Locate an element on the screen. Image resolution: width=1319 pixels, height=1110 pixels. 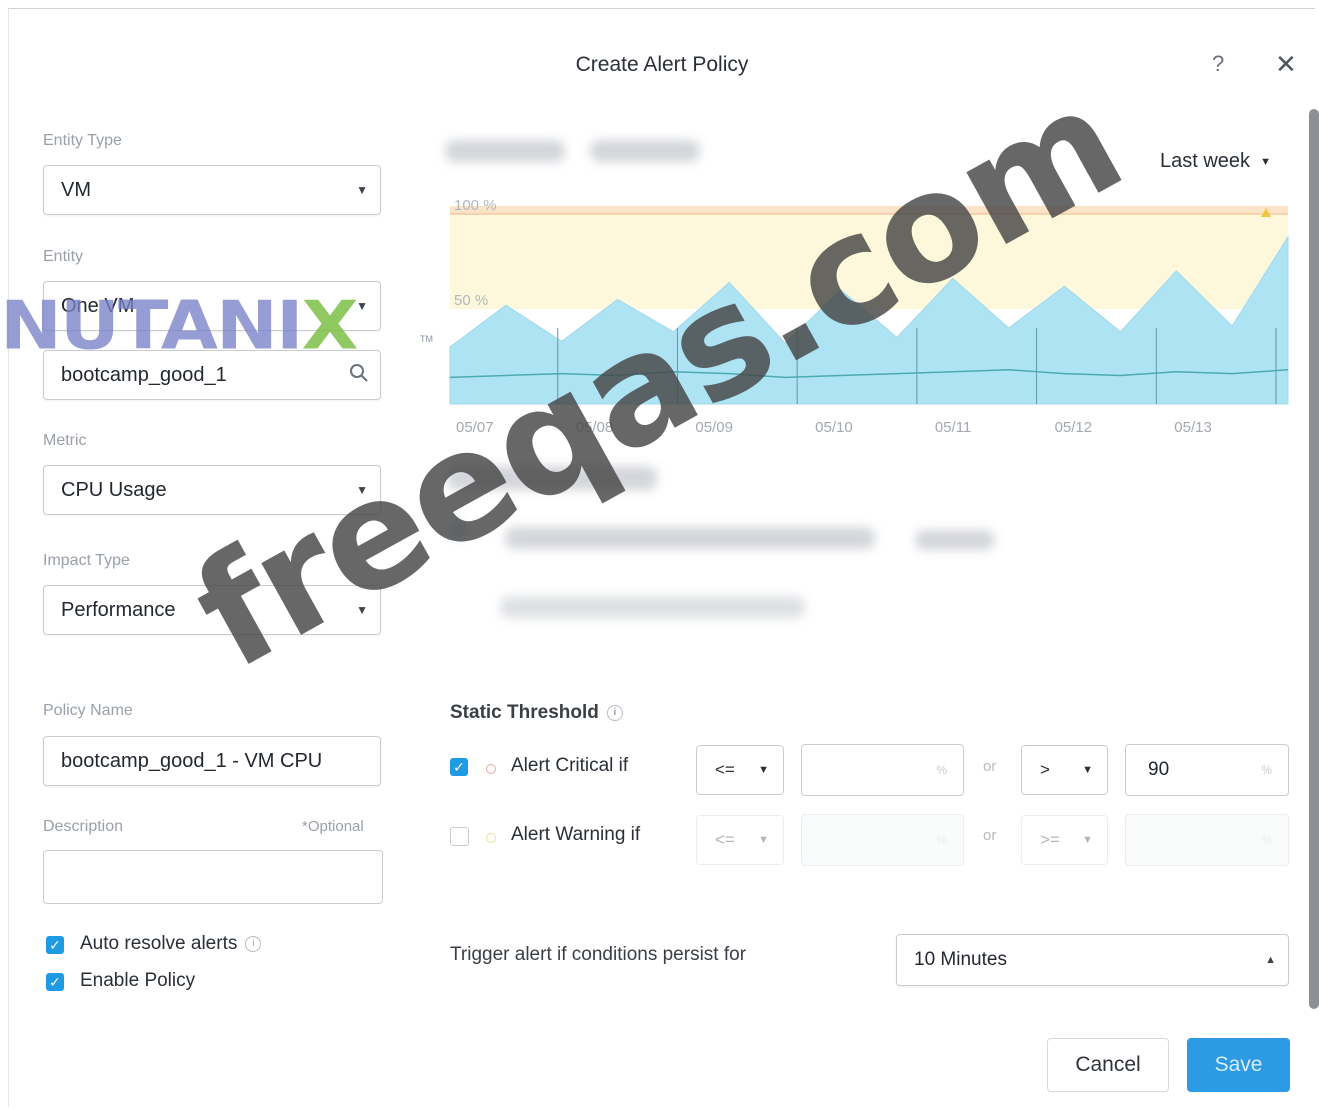
close-icon: ✕ is located at coordinates (1286, 64).